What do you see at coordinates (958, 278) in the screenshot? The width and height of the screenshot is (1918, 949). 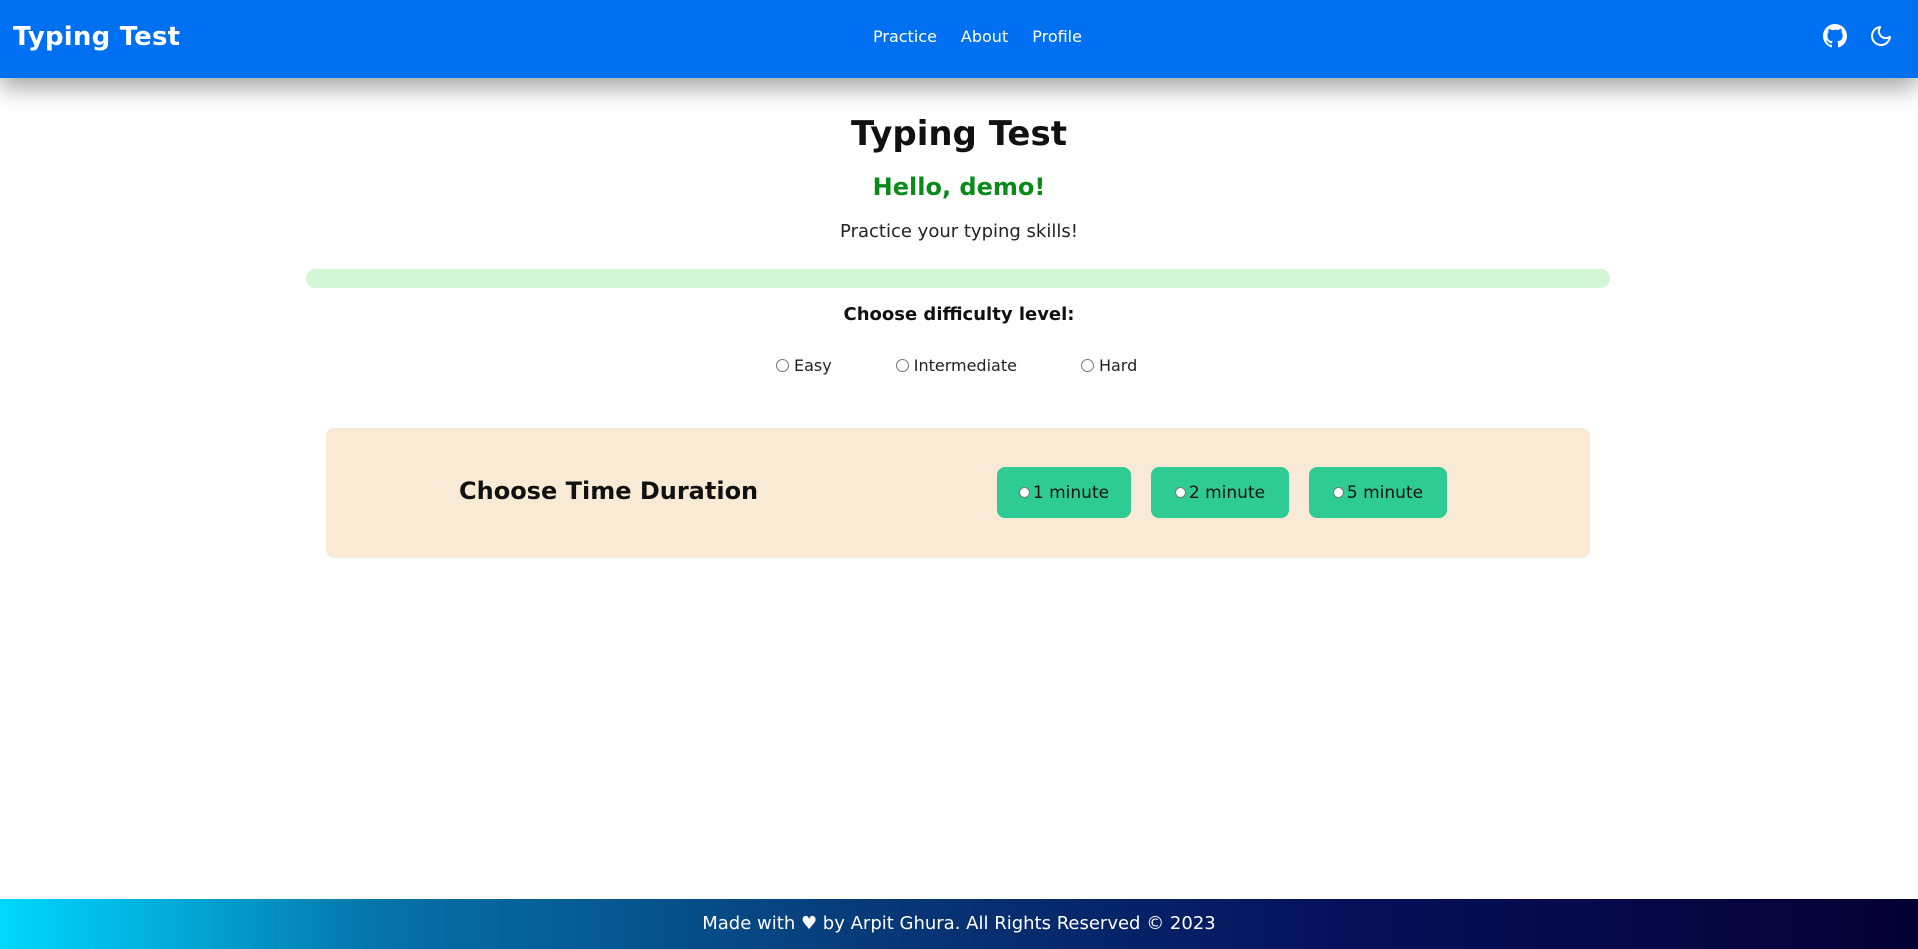 I see `progress-bar` at bounding box center [958, 278].